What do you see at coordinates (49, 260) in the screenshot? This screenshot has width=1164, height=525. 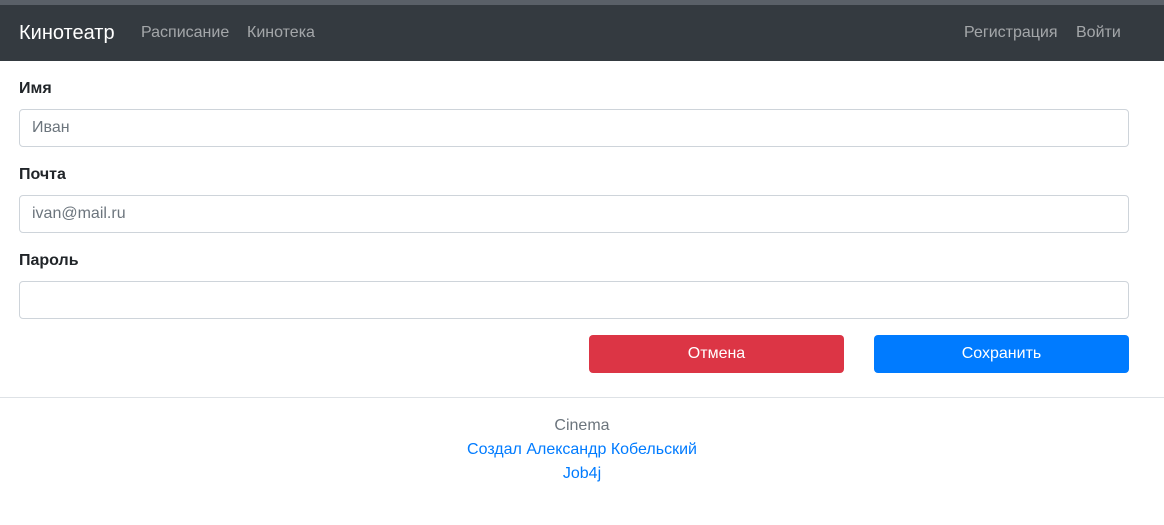 I see `password-label: Пароль` at bounding box center [49, 260].